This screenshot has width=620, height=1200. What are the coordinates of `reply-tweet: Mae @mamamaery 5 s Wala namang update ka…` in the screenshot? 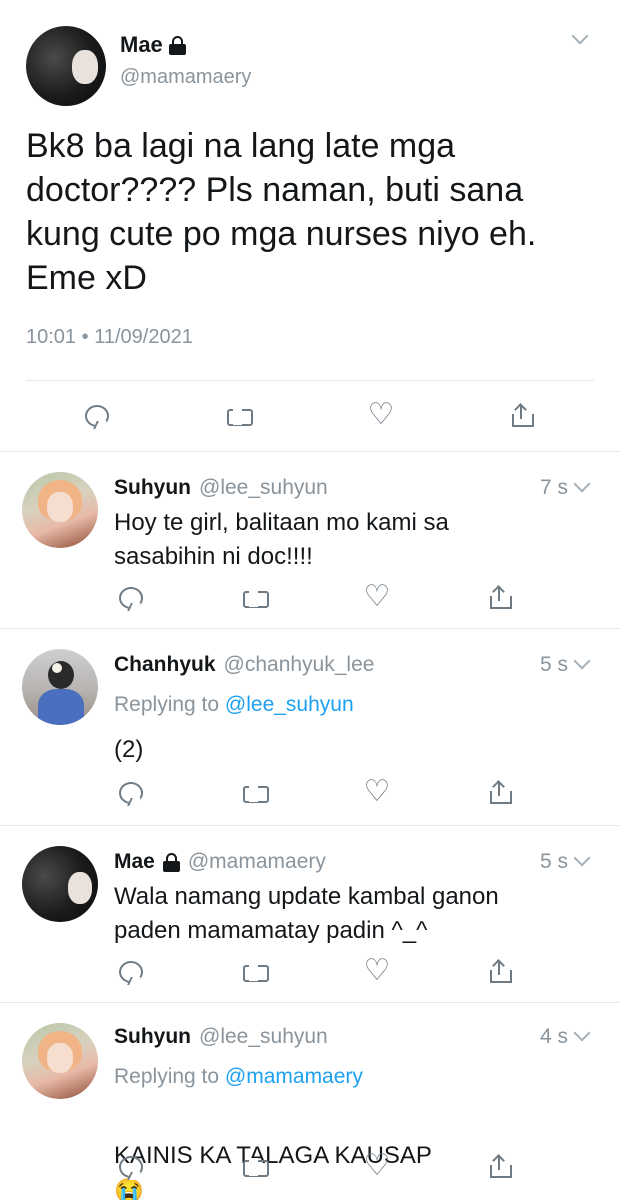 It's located at (310, 914).